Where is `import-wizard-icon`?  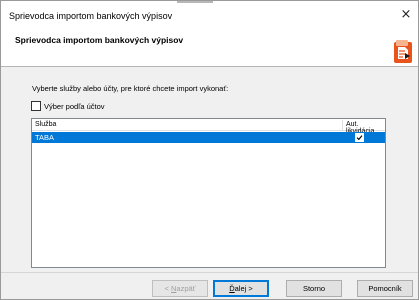 import-wizard-icon is located at coordinates (403, 51).